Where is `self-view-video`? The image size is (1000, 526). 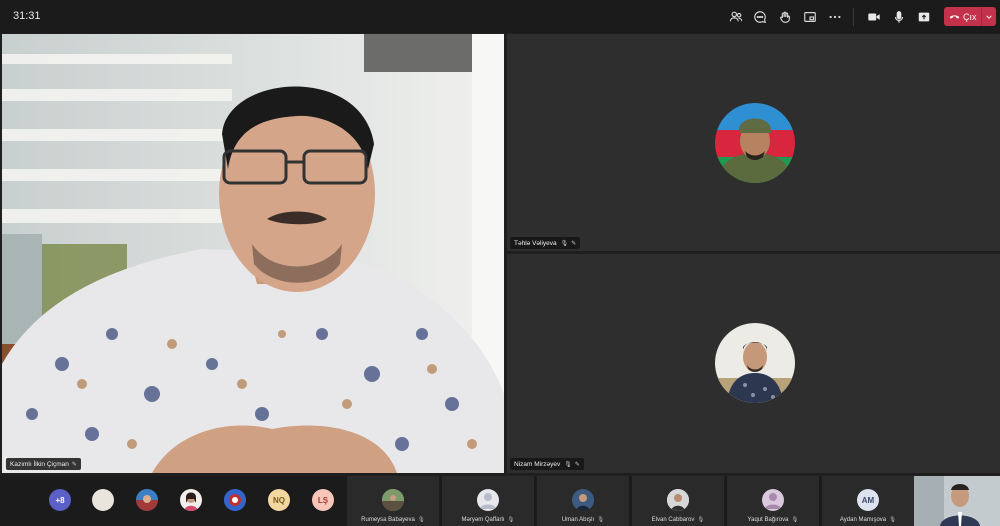 self-view-video is located at coordinates (957, 501).